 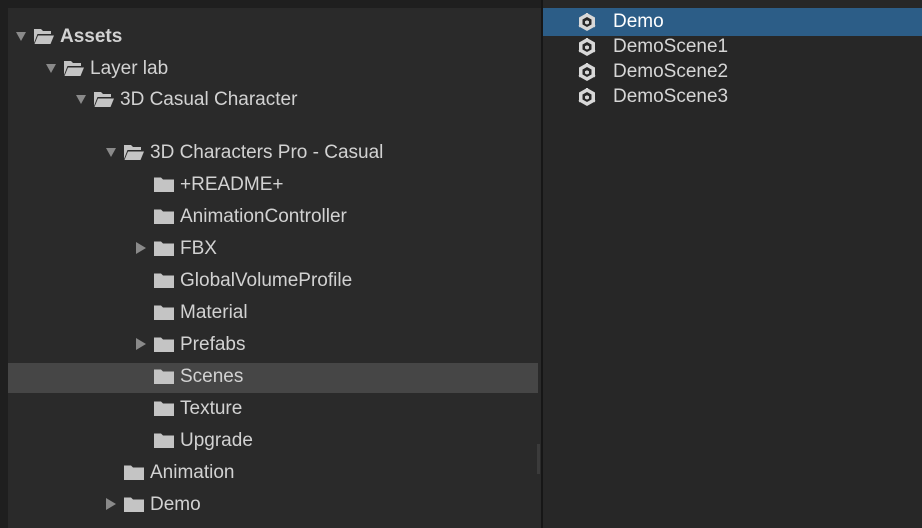 I want to click on scene-file-label: DemoScene2, so click(x=671, y=71).